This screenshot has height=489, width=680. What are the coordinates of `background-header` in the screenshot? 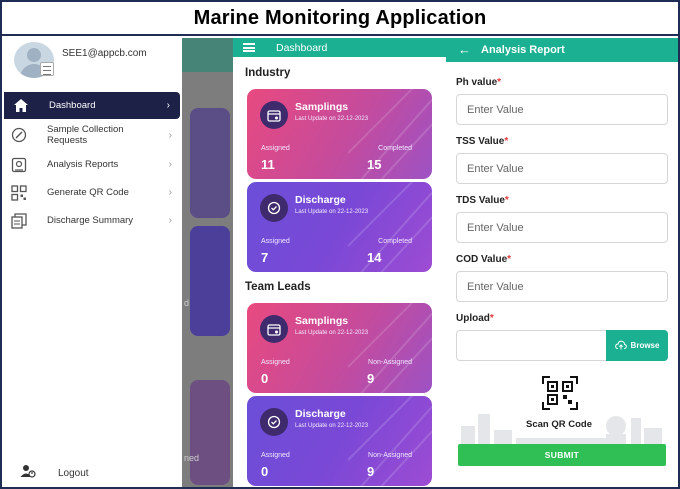 It's located at (206, 55).